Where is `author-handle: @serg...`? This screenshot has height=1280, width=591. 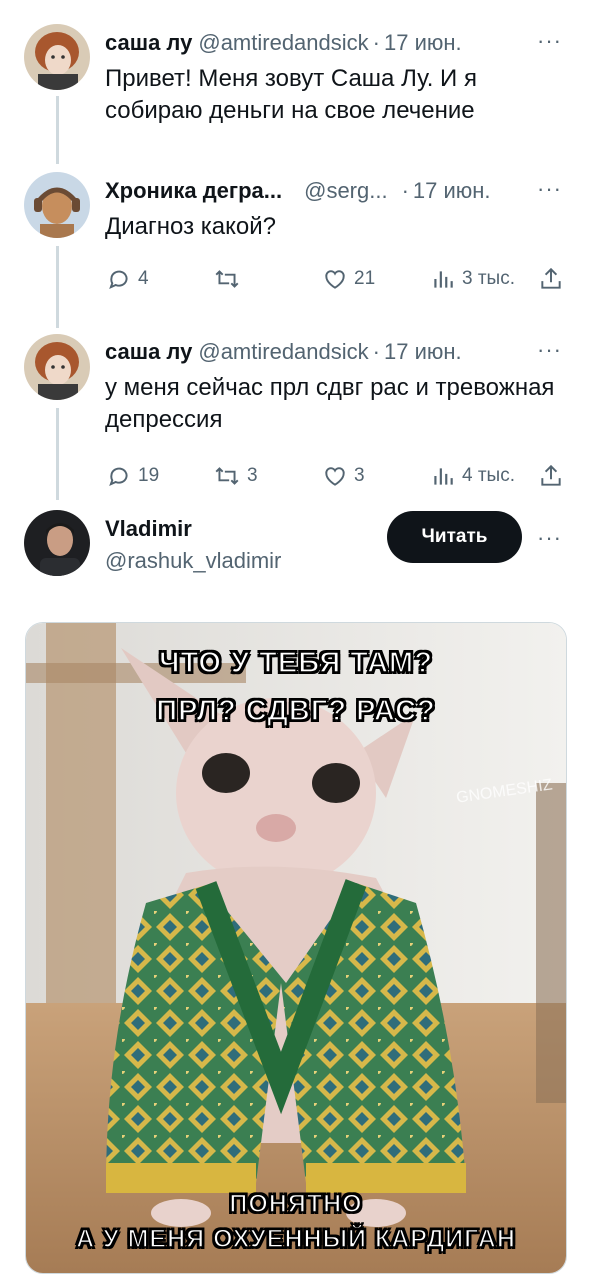
author-handle: @serg... is located at coordinates (345, 190).